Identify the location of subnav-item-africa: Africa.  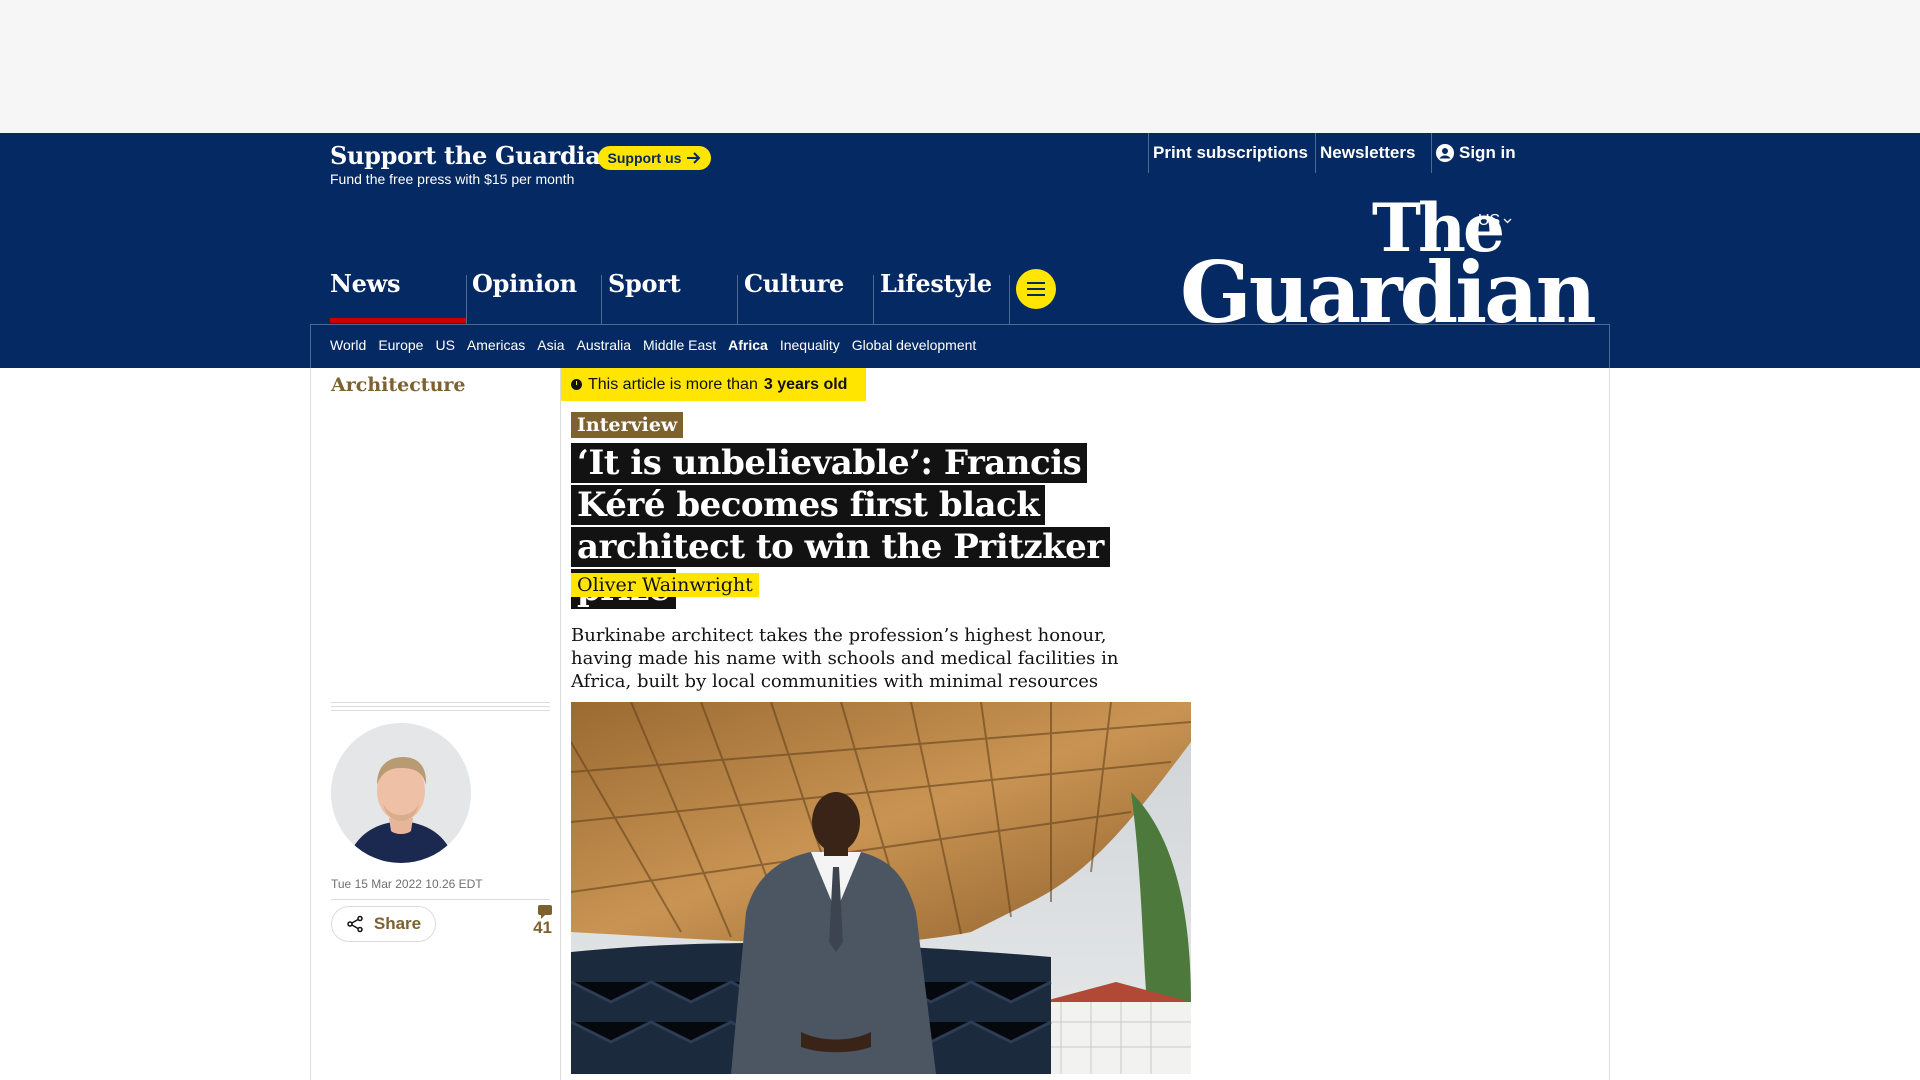
(748, 345).